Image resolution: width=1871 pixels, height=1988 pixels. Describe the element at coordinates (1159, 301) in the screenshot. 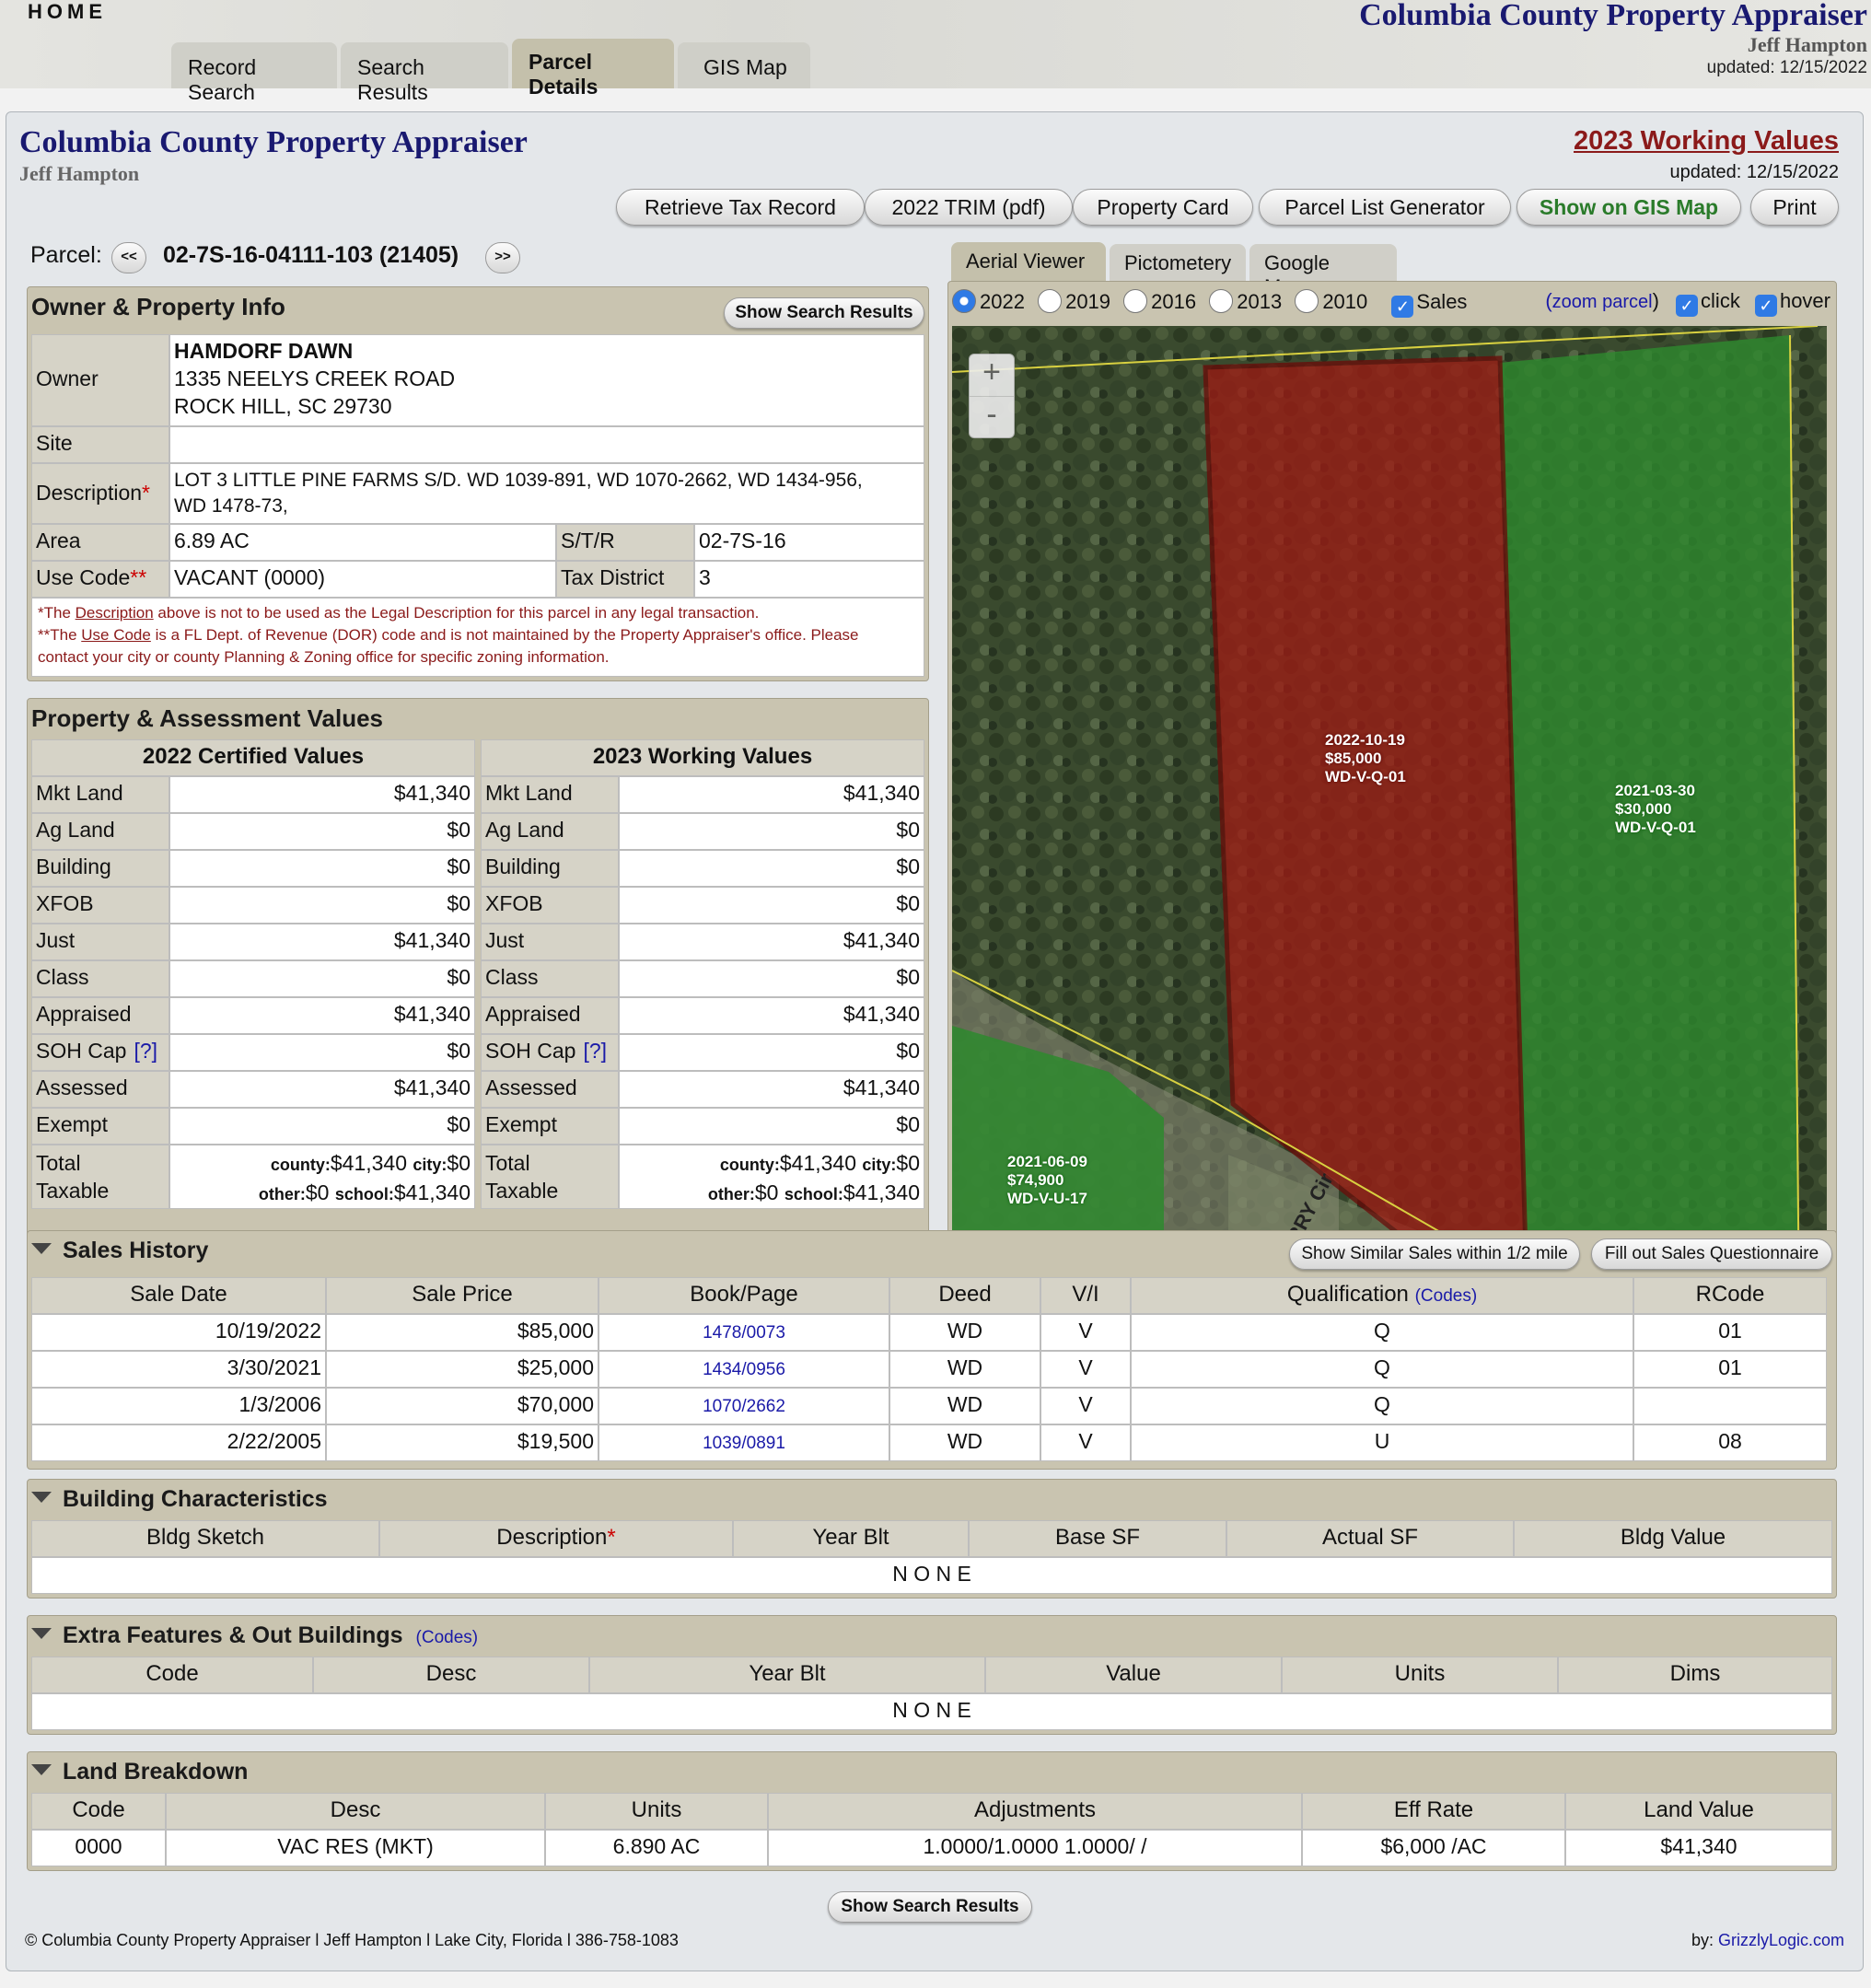

I see `year-2016-radio: 2016` at that location.